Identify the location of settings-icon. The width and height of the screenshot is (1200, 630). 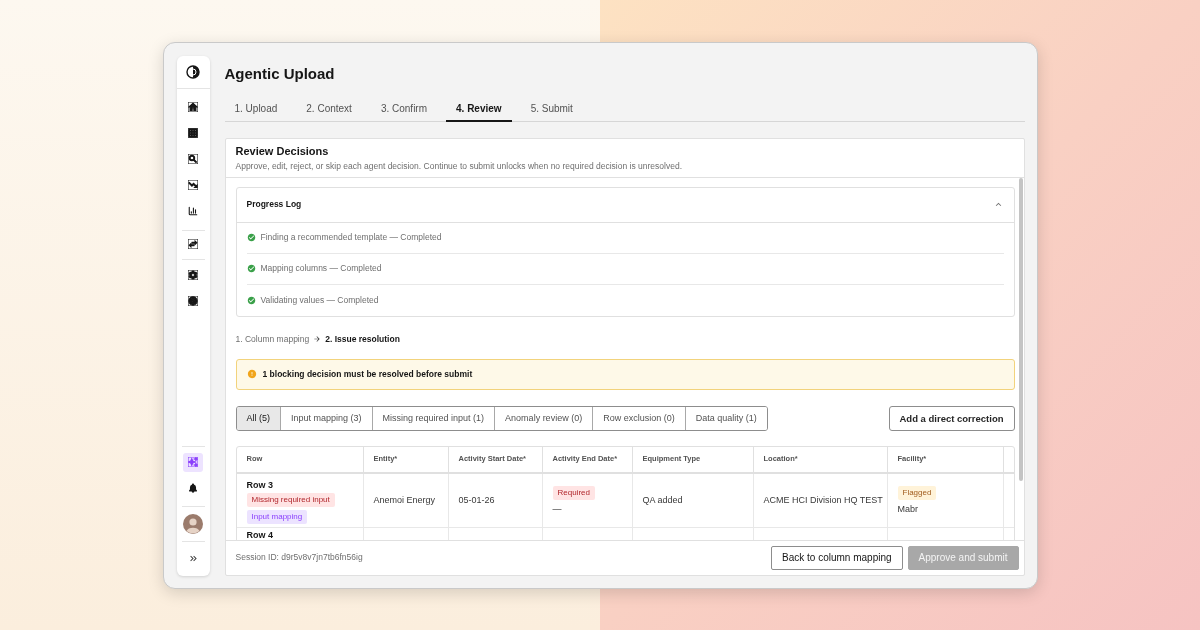
(193, 274).